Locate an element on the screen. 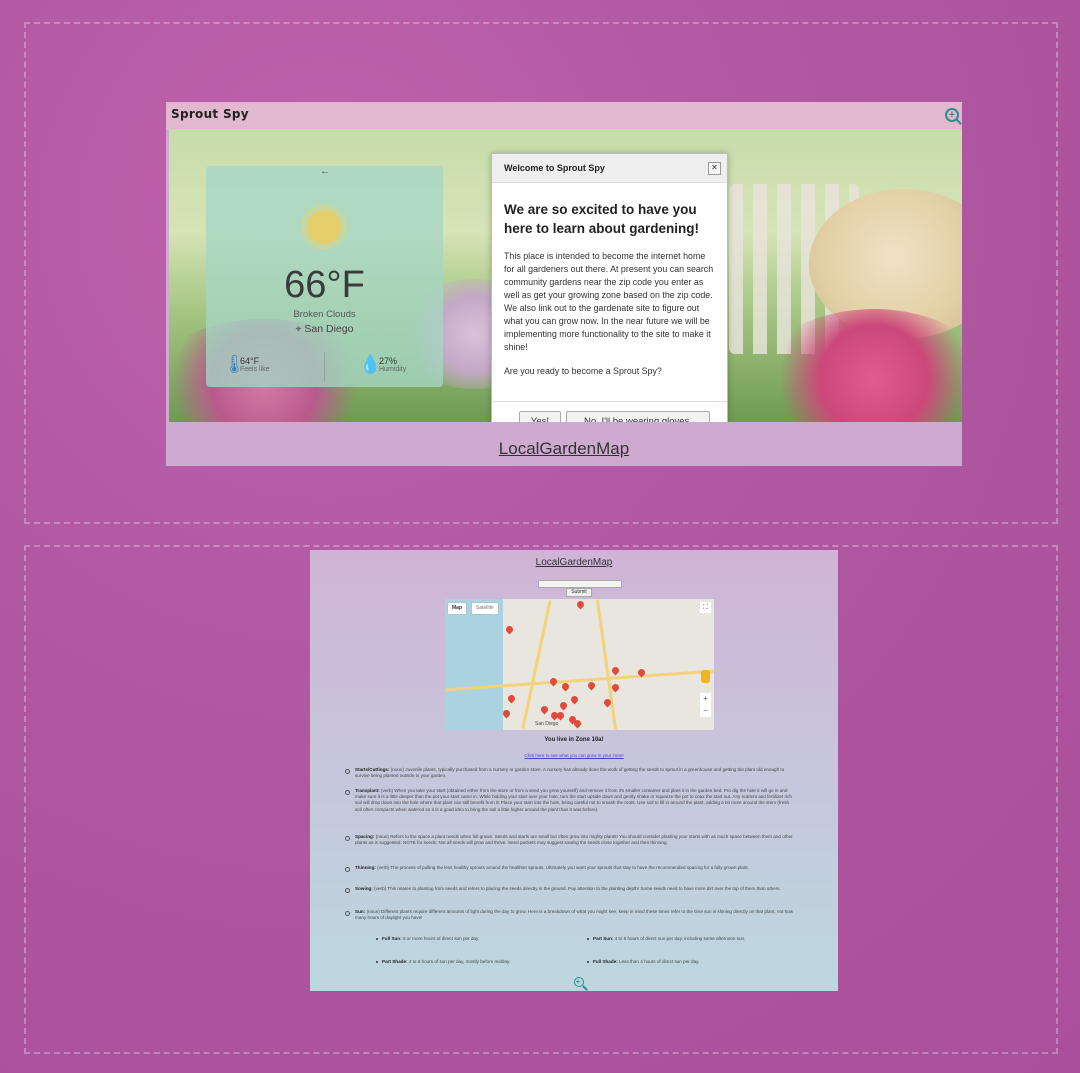  submit-button: Submit is located at coordinates (579, 592).